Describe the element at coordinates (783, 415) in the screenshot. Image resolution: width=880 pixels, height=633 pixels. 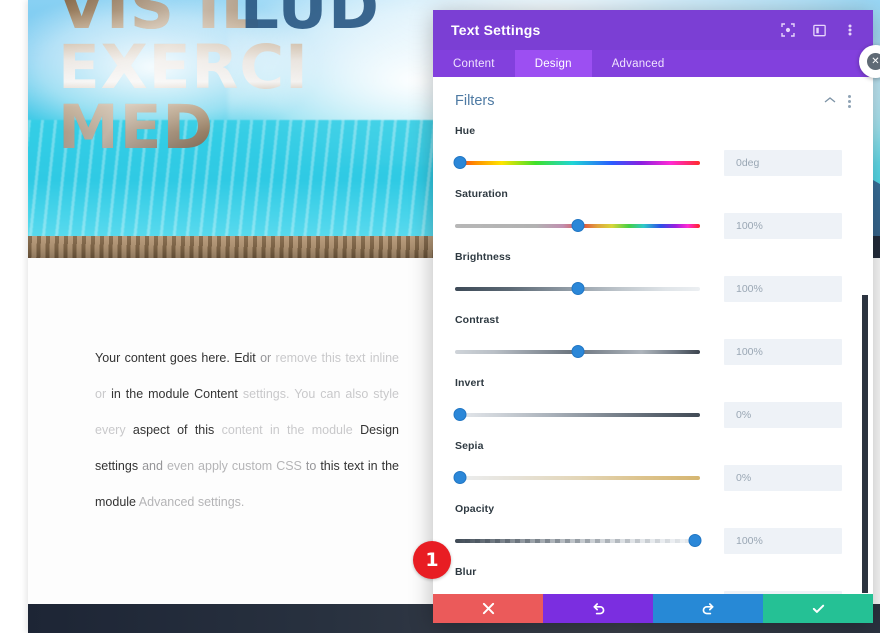
I see `invert-value-input: 0%` at that location.